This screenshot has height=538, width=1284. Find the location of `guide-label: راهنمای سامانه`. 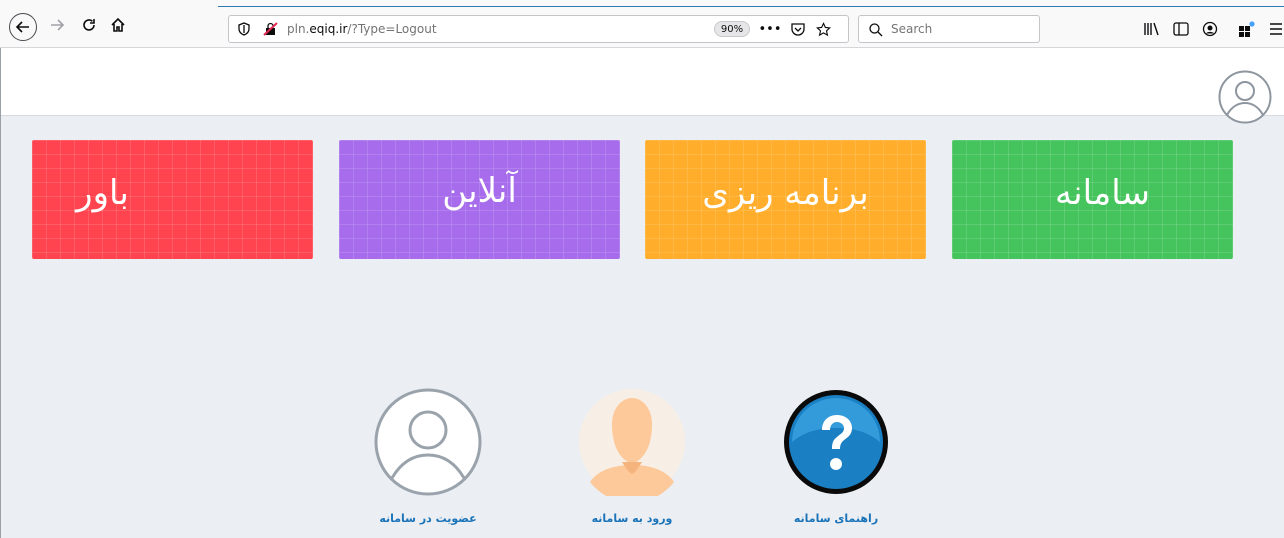

guide-label: راهنمای سامانه is located at coordinates (836, 518).